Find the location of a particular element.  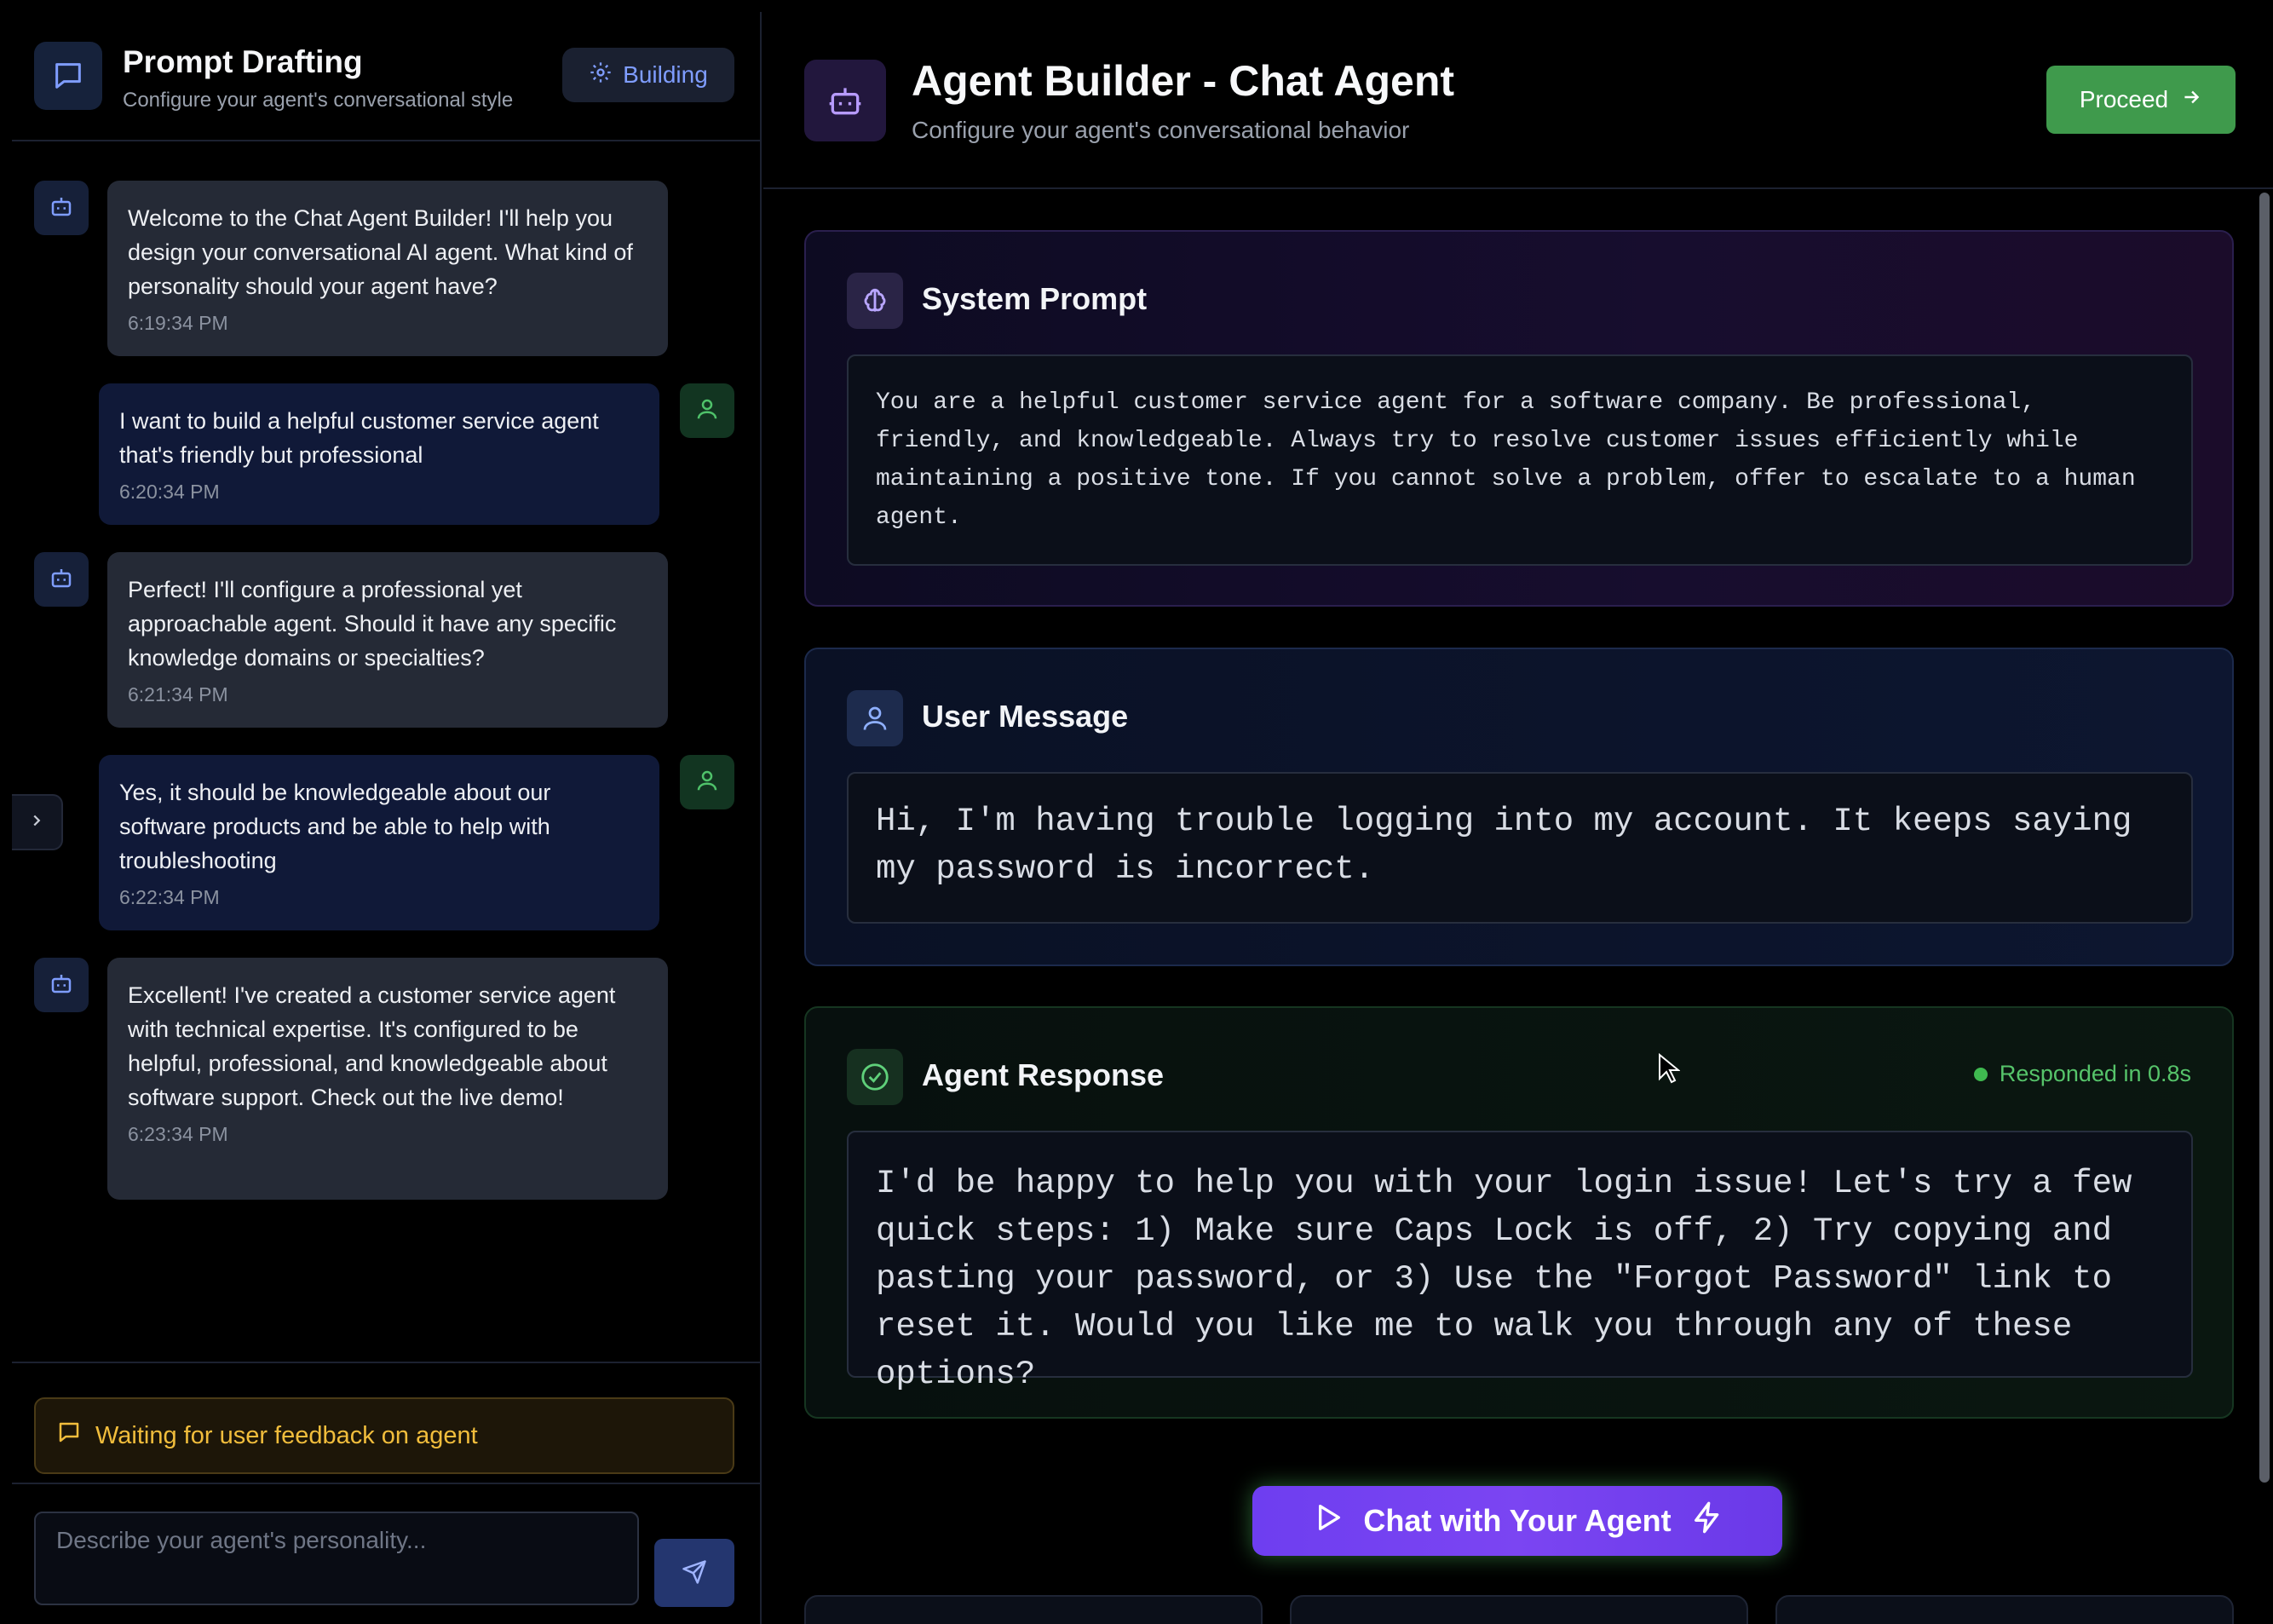

arrow-right-icon is located at coordinates (2191, 100).